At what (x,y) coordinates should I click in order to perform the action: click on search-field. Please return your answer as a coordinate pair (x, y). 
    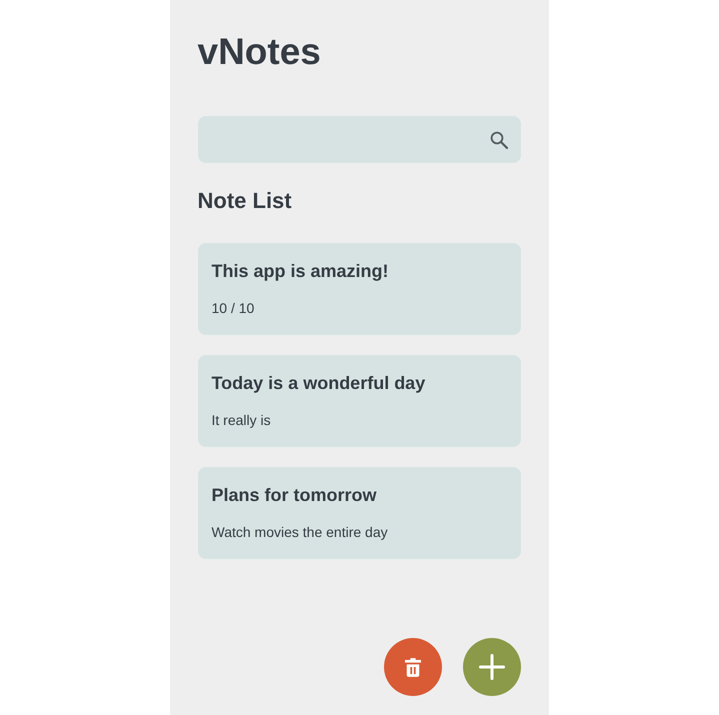
    Looking at the image, I should click on (359, 139).